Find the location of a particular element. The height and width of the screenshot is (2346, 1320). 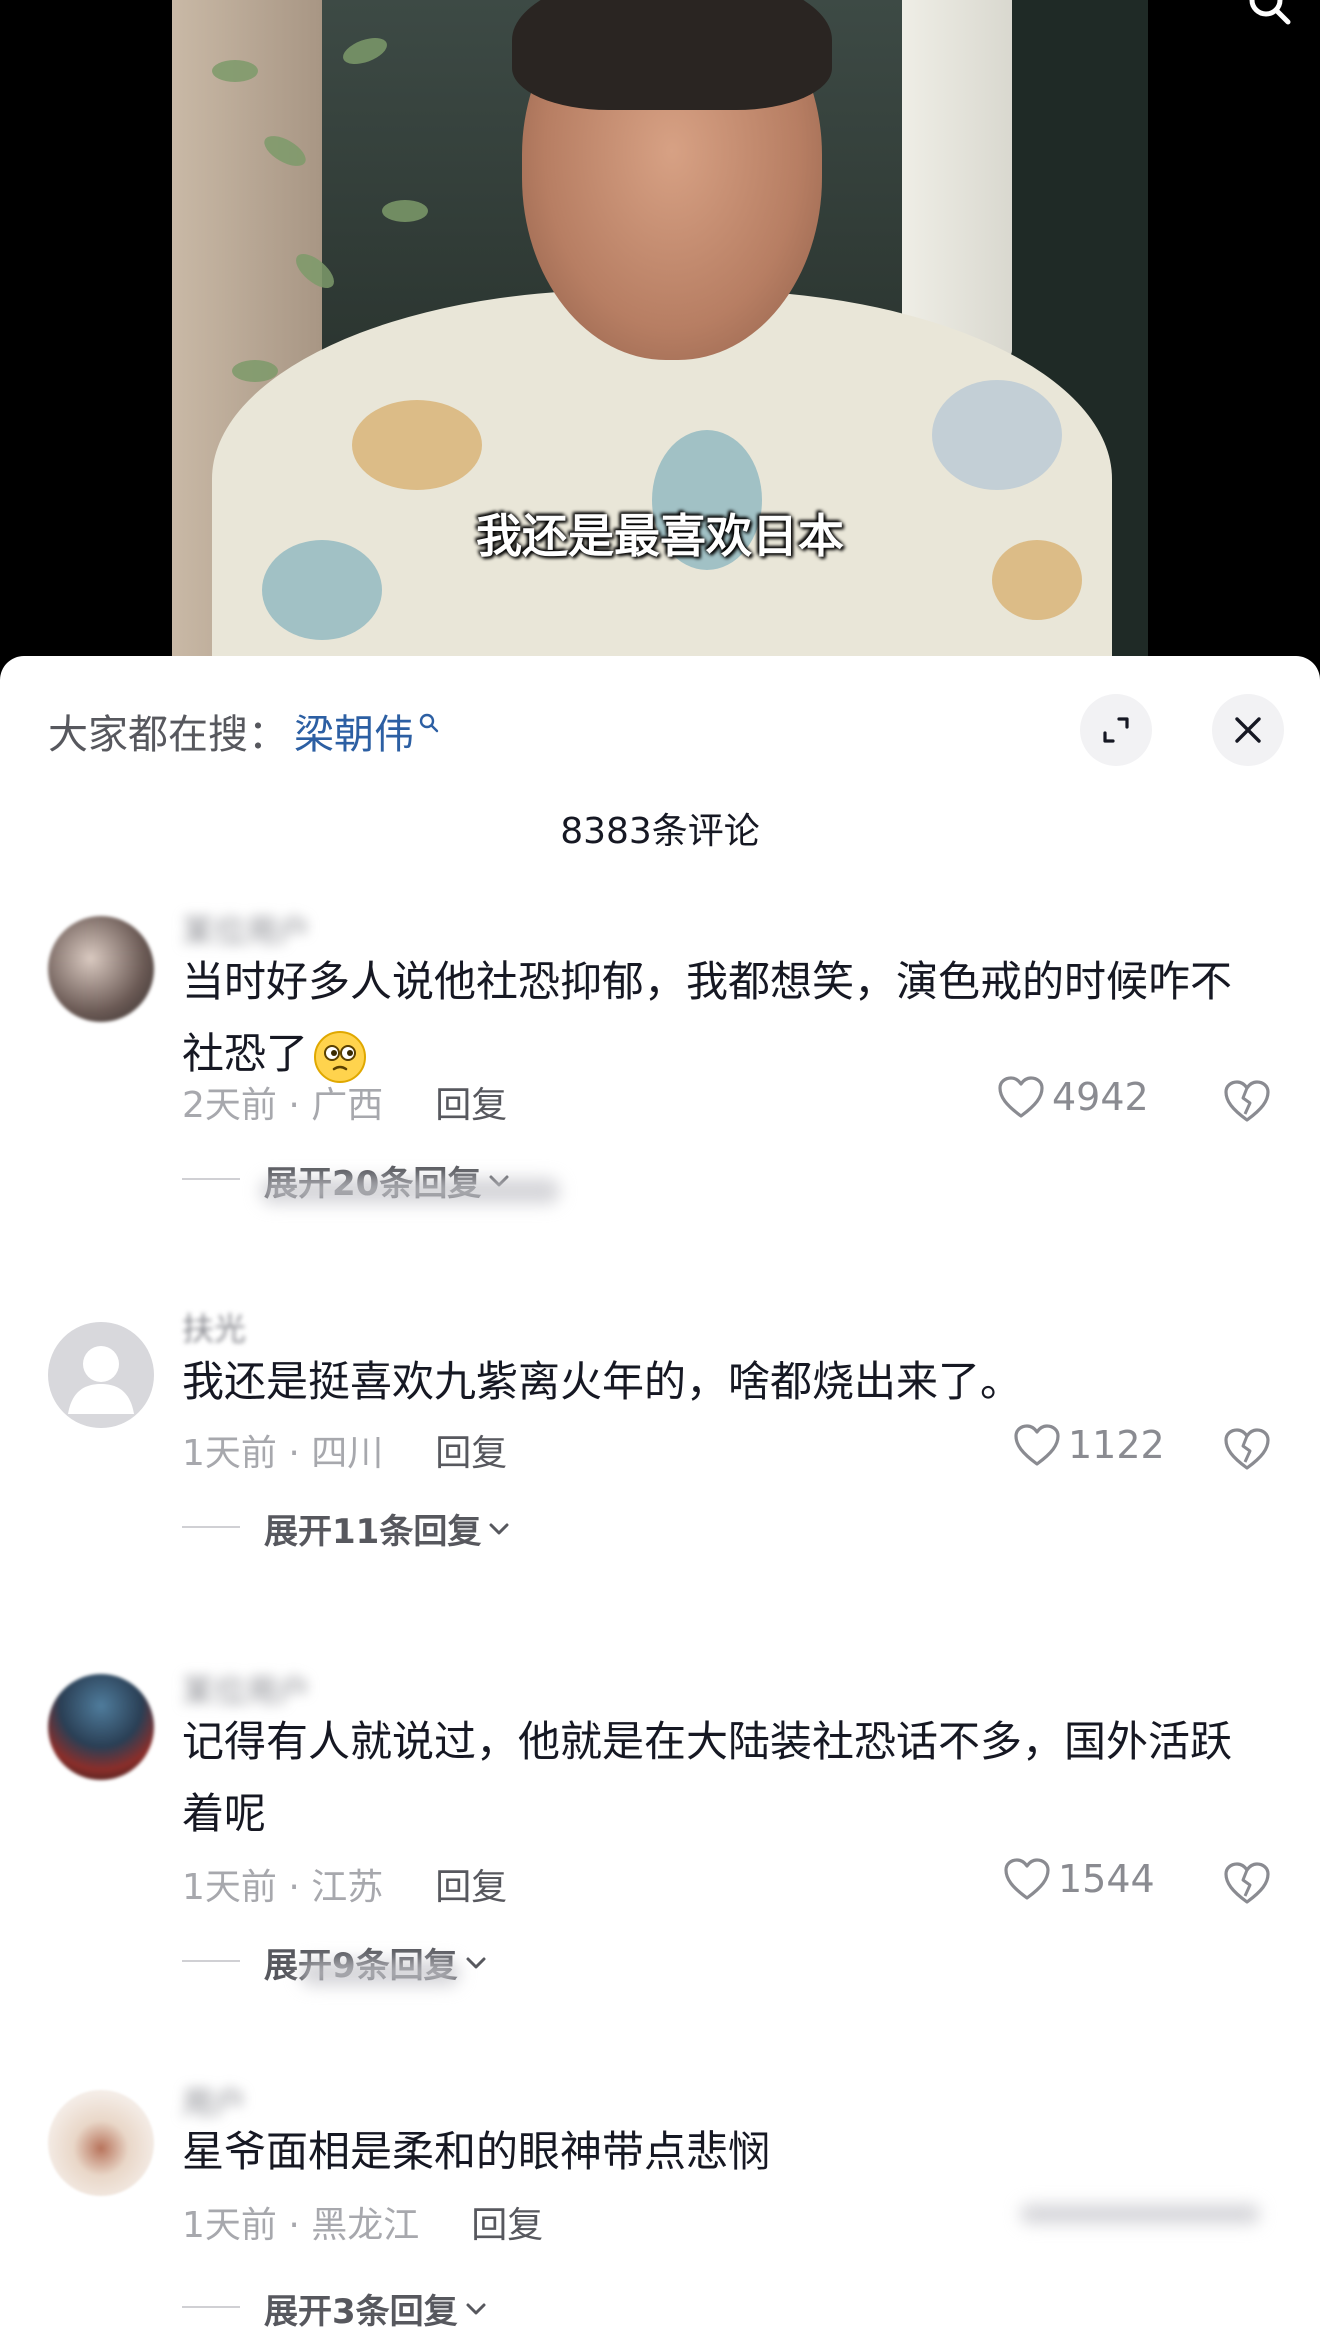

comment-text: 我还是挺喜欢九紫离火年的，啥都烧出来了。 is located at coordinates (602, 1381).